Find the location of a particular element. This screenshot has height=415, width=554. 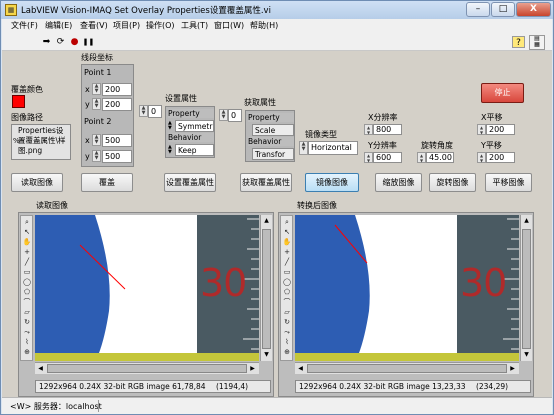

stop-button: 停止 is located at coordinates (502, 93).